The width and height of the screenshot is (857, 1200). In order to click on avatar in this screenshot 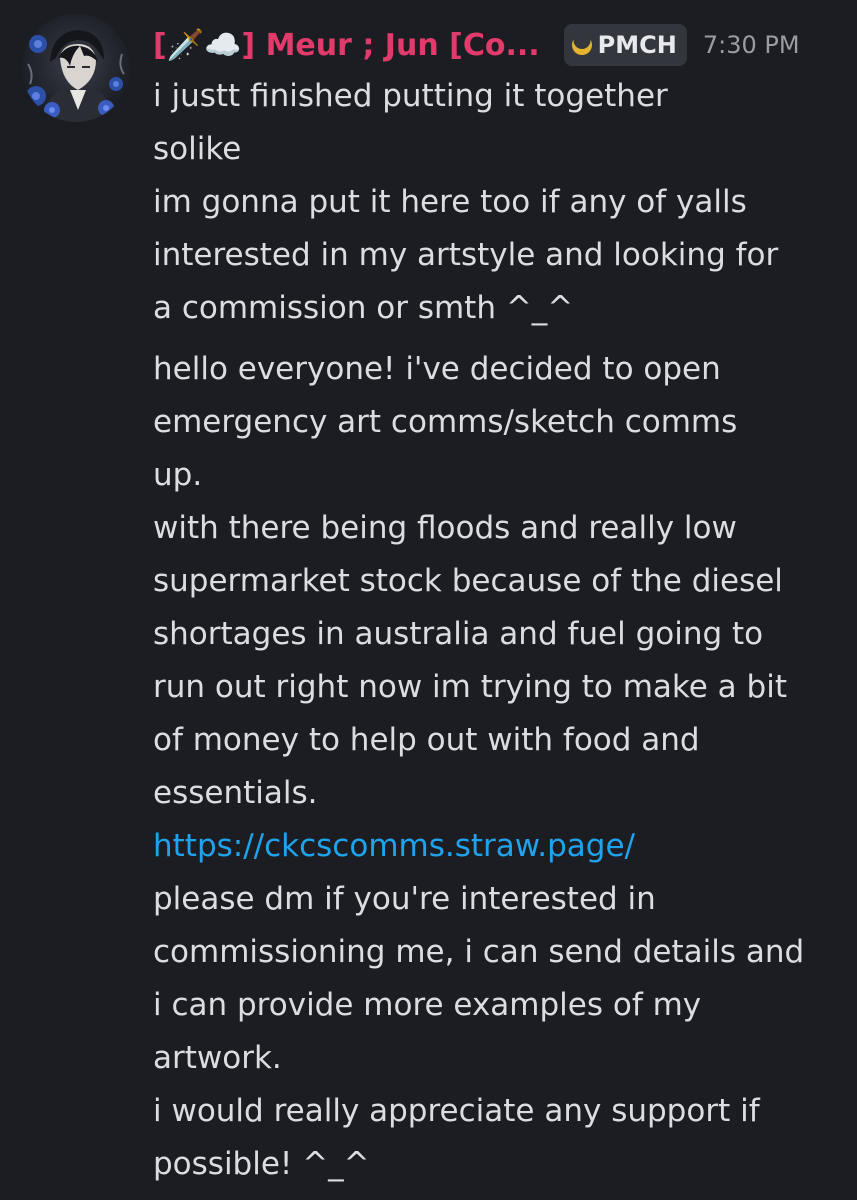, I will do `click(76, 68)`.